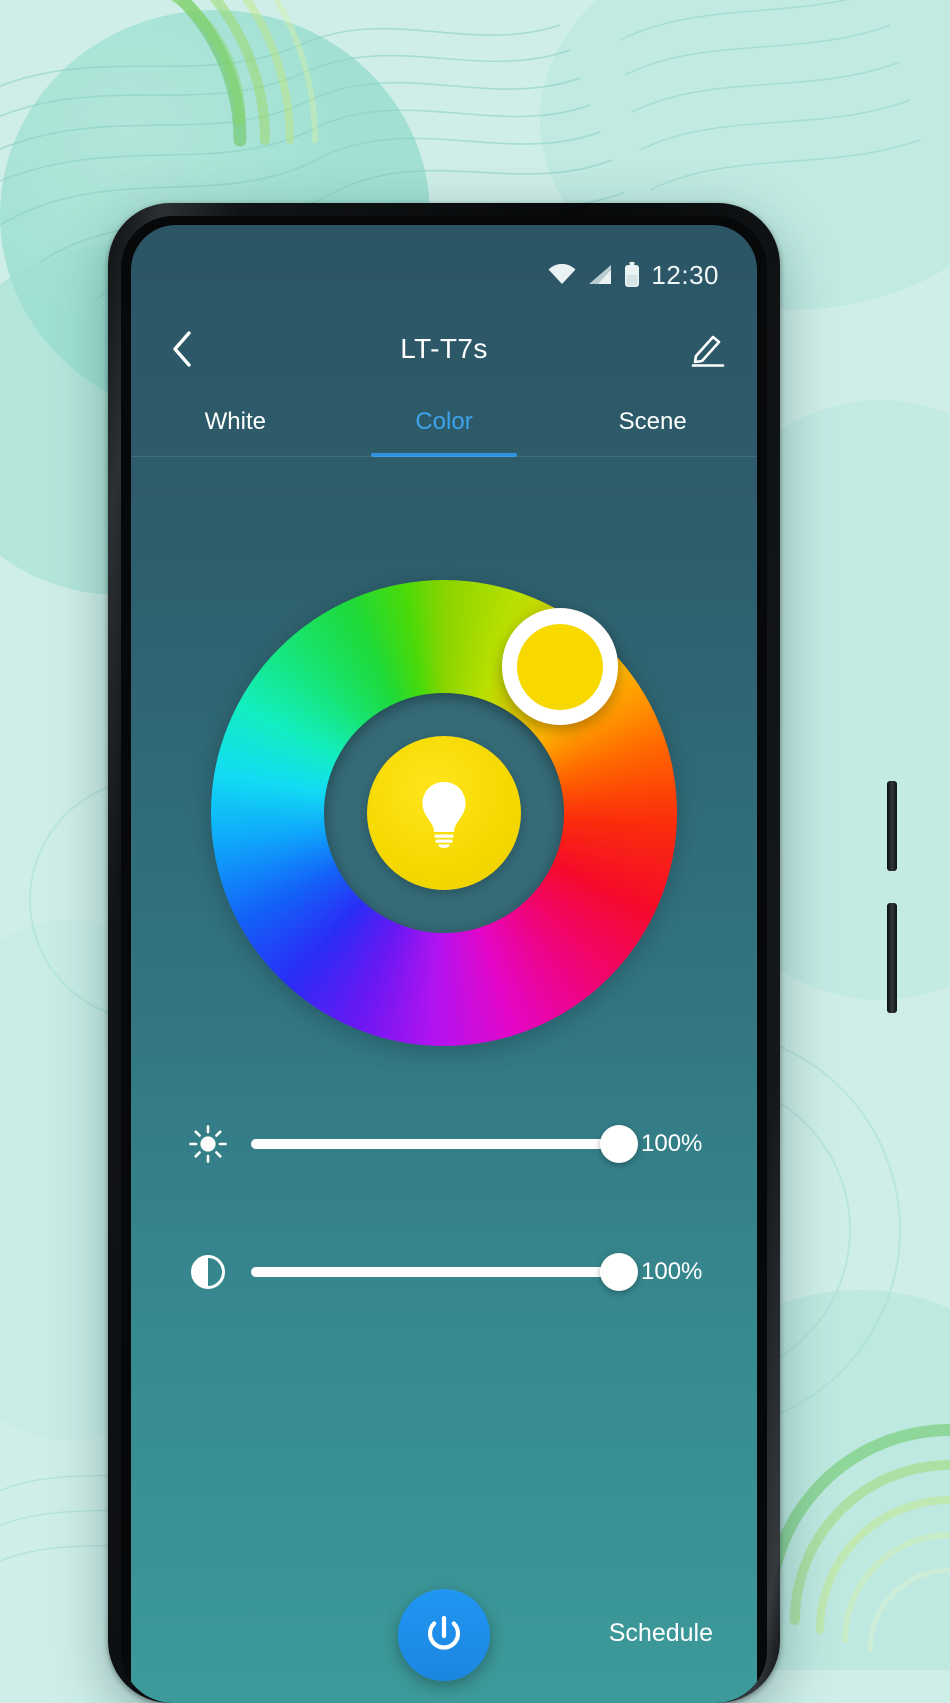 This screenshot has height=1703, width=950. What do you see at coordinates (435, 1144) in the screenshot?
I see `brightness-slider-fill` at bounding box center [435, 1144].